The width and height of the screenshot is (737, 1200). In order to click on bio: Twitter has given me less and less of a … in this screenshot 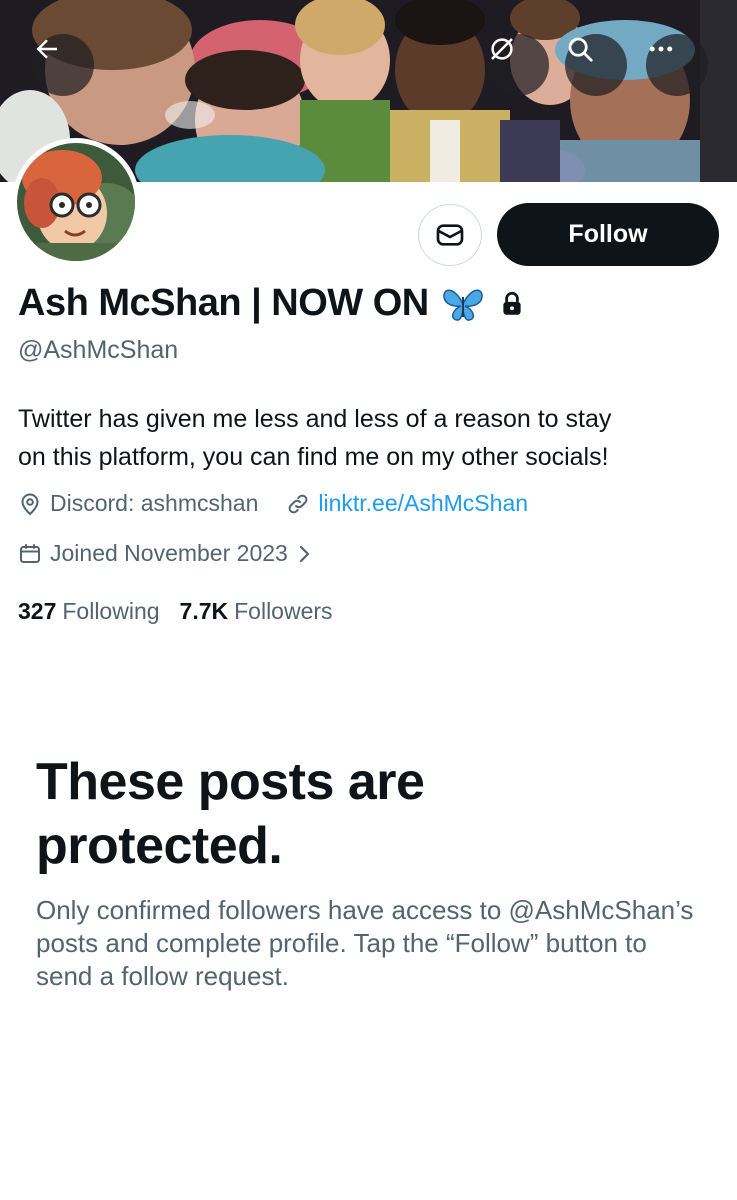, I will do `click(368, 438)`.